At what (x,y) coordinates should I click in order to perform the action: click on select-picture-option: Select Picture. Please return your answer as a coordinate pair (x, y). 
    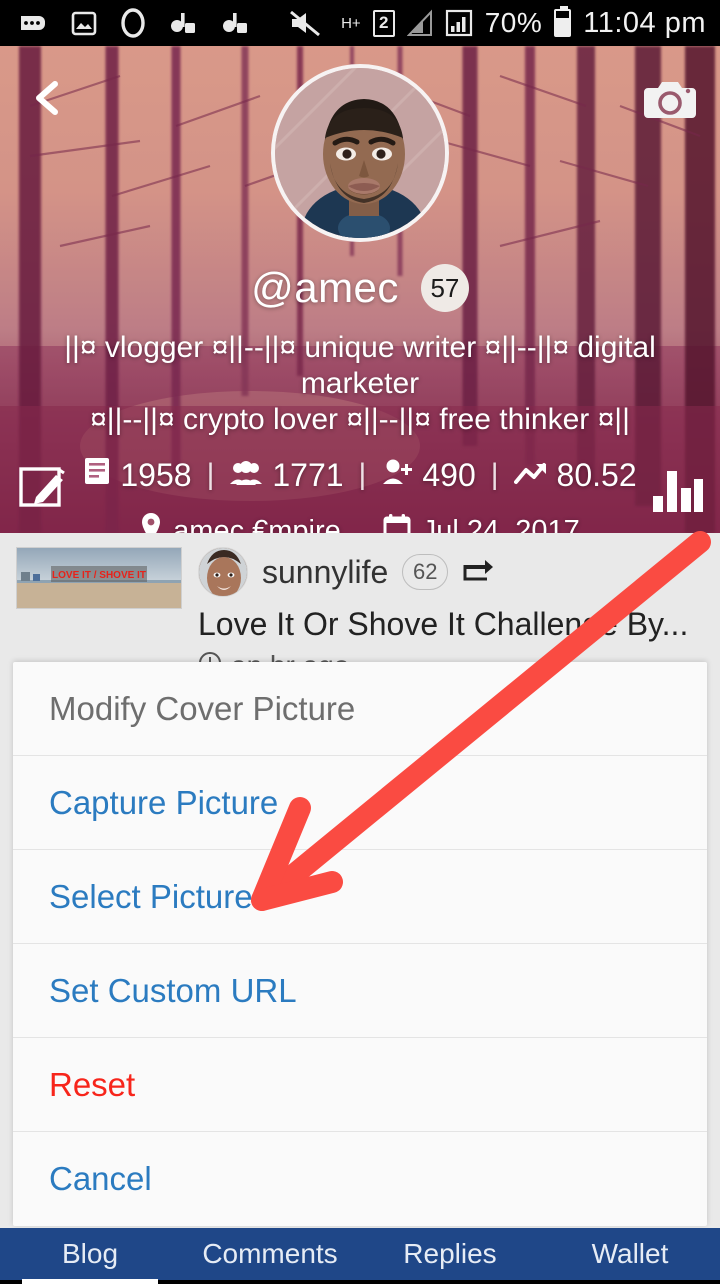
    Looking at the image, I should click on (360, 897).